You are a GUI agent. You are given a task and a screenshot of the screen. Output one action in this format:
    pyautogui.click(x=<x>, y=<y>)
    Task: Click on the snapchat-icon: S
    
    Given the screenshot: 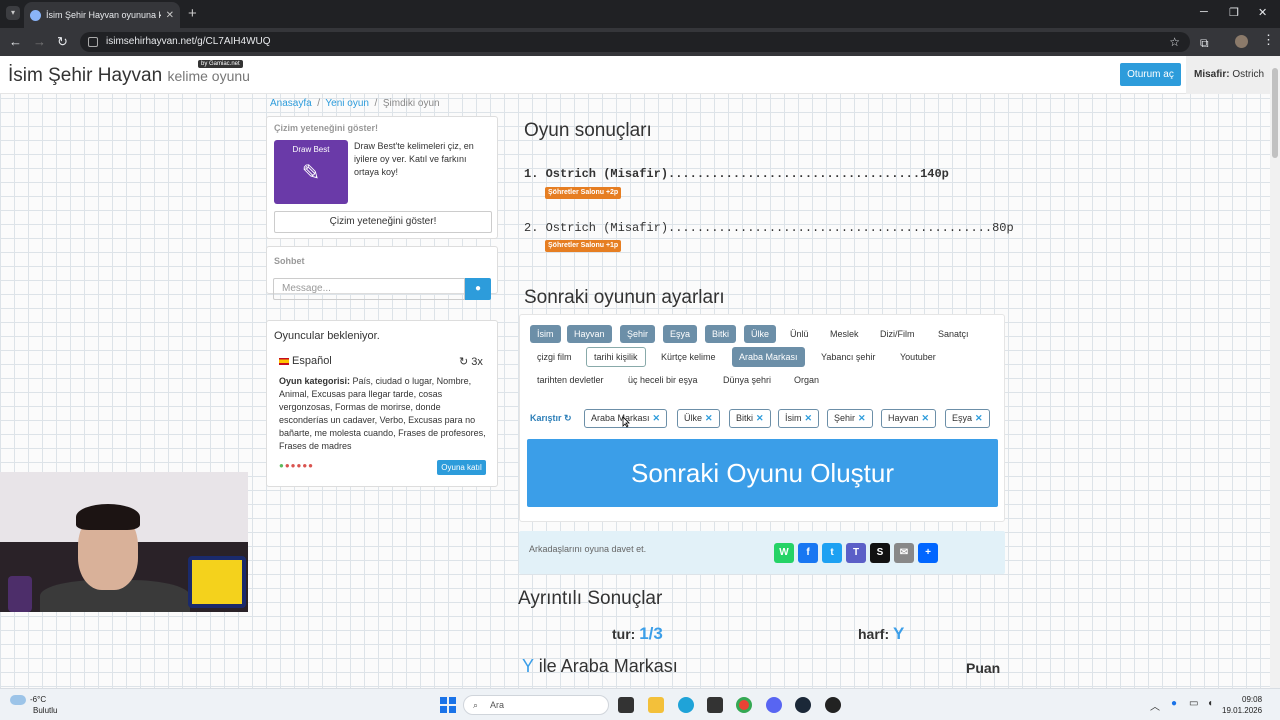 What is the action you would take?
    pyautogui.click(x=880, y=553)
    